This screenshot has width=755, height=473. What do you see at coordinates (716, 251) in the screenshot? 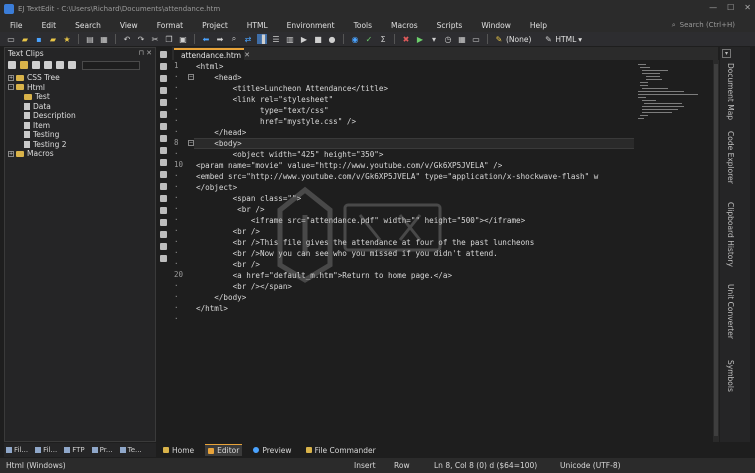
I see `editor-scrollbar` at bounding box center [716, 251].